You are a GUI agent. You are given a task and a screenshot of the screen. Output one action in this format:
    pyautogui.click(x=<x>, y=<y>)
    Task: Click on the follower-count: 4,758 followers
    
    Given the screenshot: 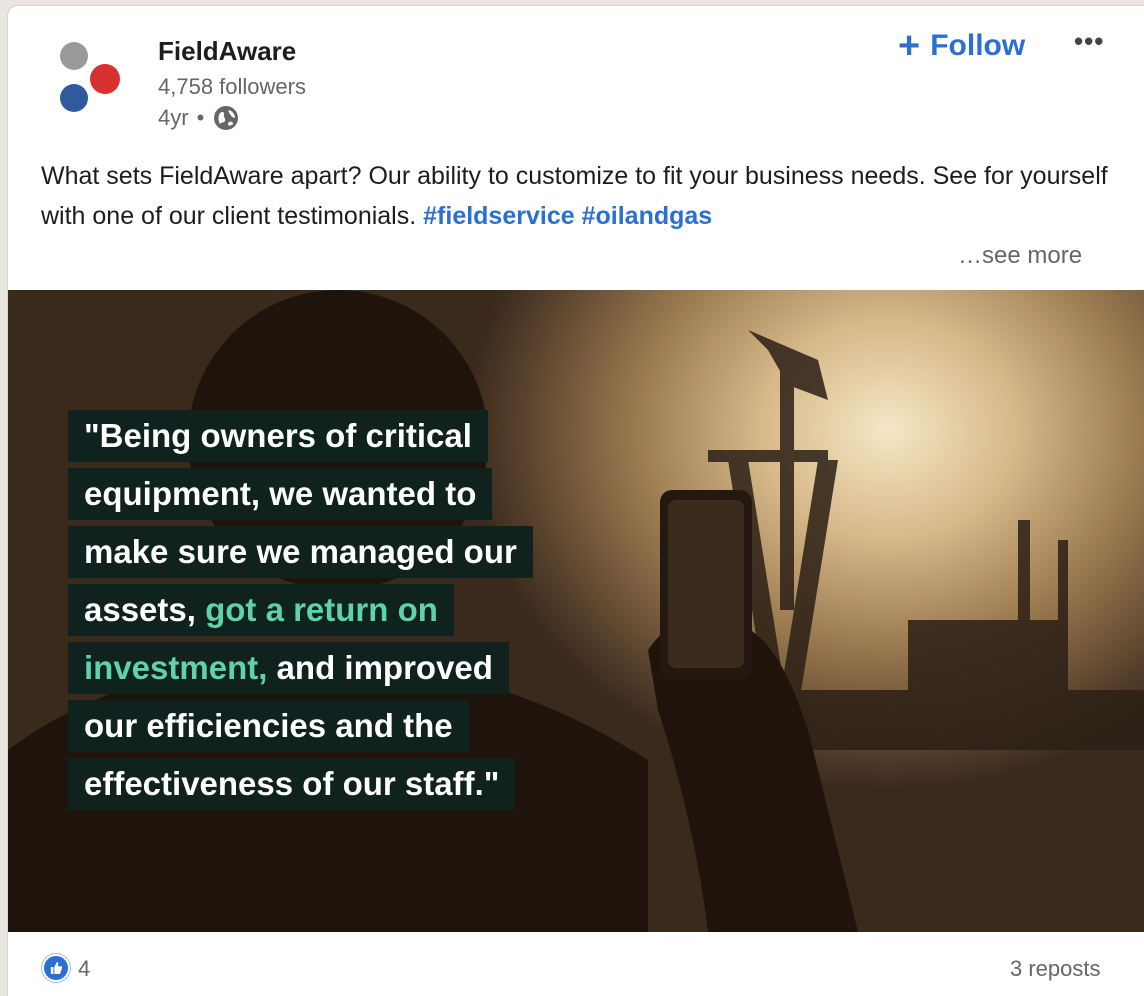 What is the action you would take?
    pyautogui.click(x=232, y=86)
    